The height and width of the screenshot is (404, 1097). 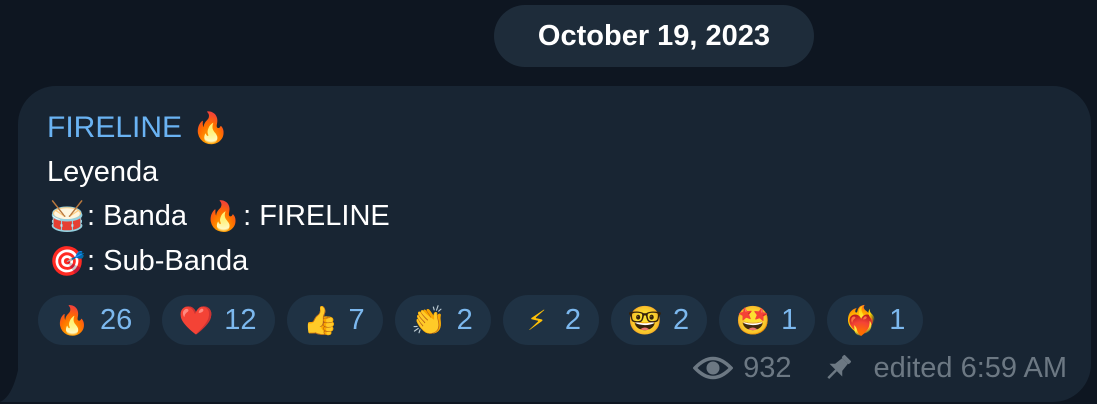 I want to click on reaction-count: 7, so click(x=356, y=319).